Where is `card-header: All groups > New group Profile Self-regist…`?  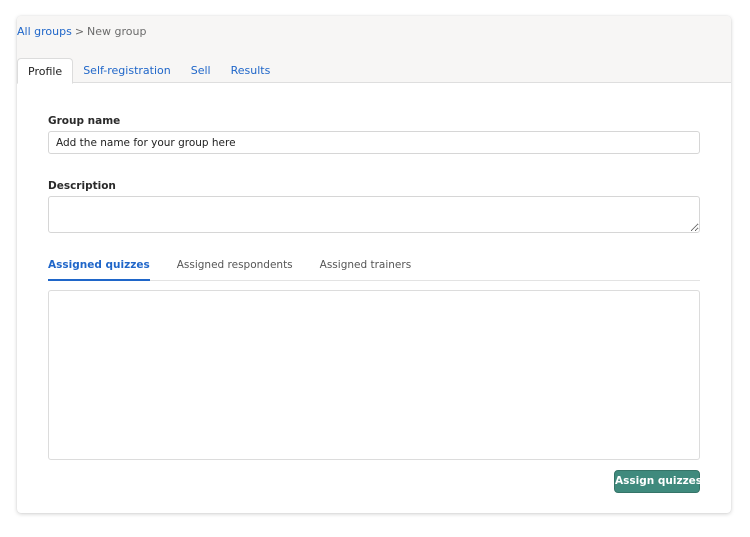
card-header: All groups > New group Profile Self-regist… is located at coordinates (374, 50).